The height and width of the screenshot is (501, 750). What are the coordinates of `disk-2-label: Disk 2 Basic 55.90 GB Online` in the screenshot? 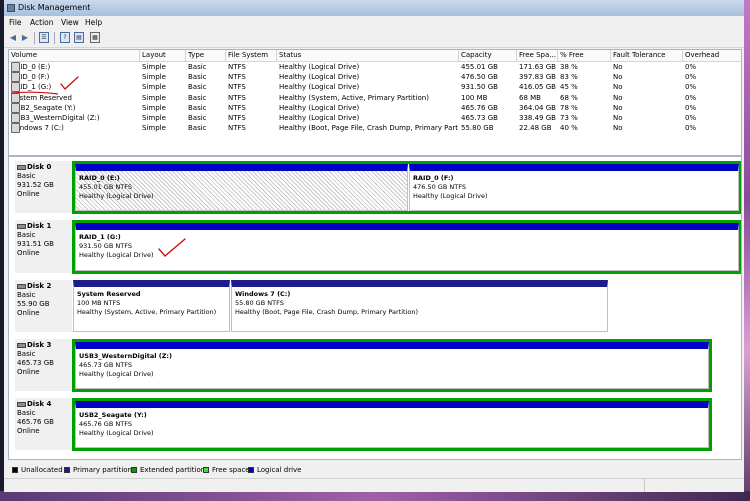 It's located at (43, 306).